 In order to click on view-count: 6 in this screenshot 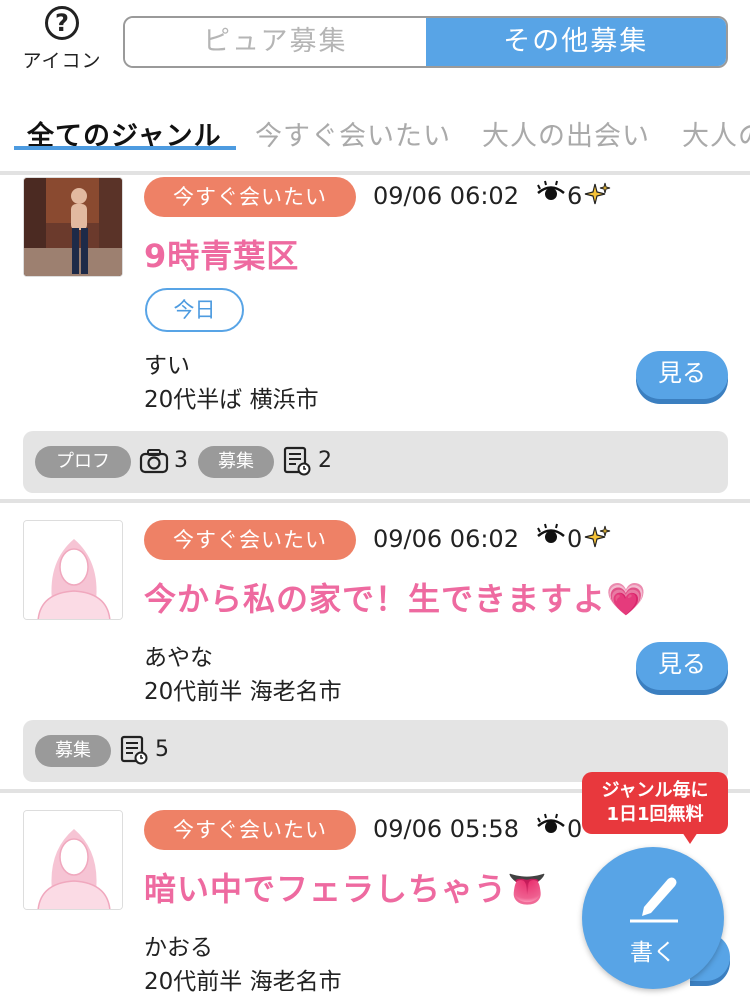, I will do `click(575, 196)`.